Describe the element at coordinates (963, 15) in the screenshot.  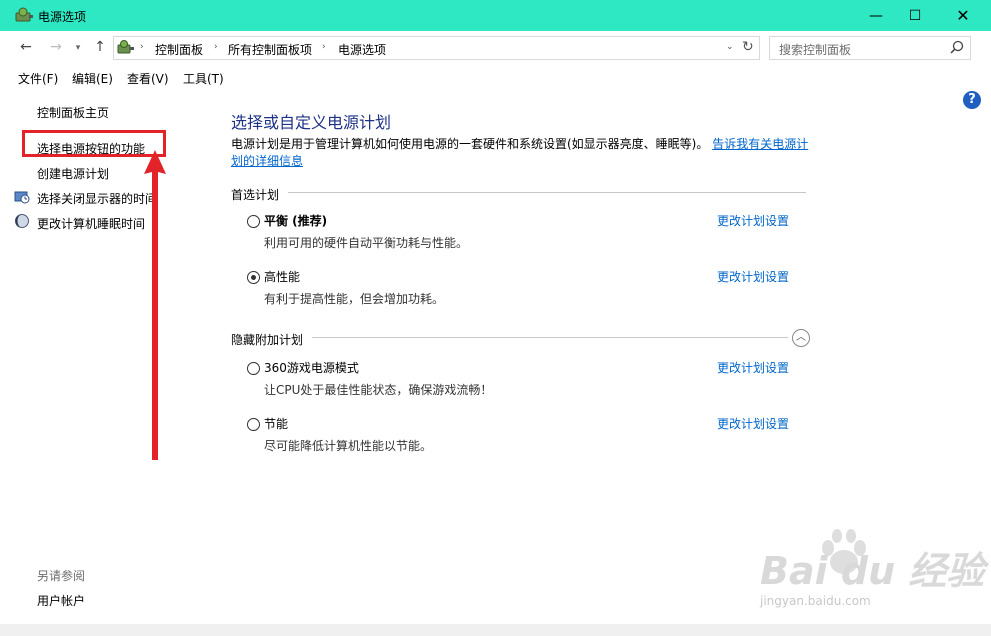
I see `close-button: ✕` at that location.